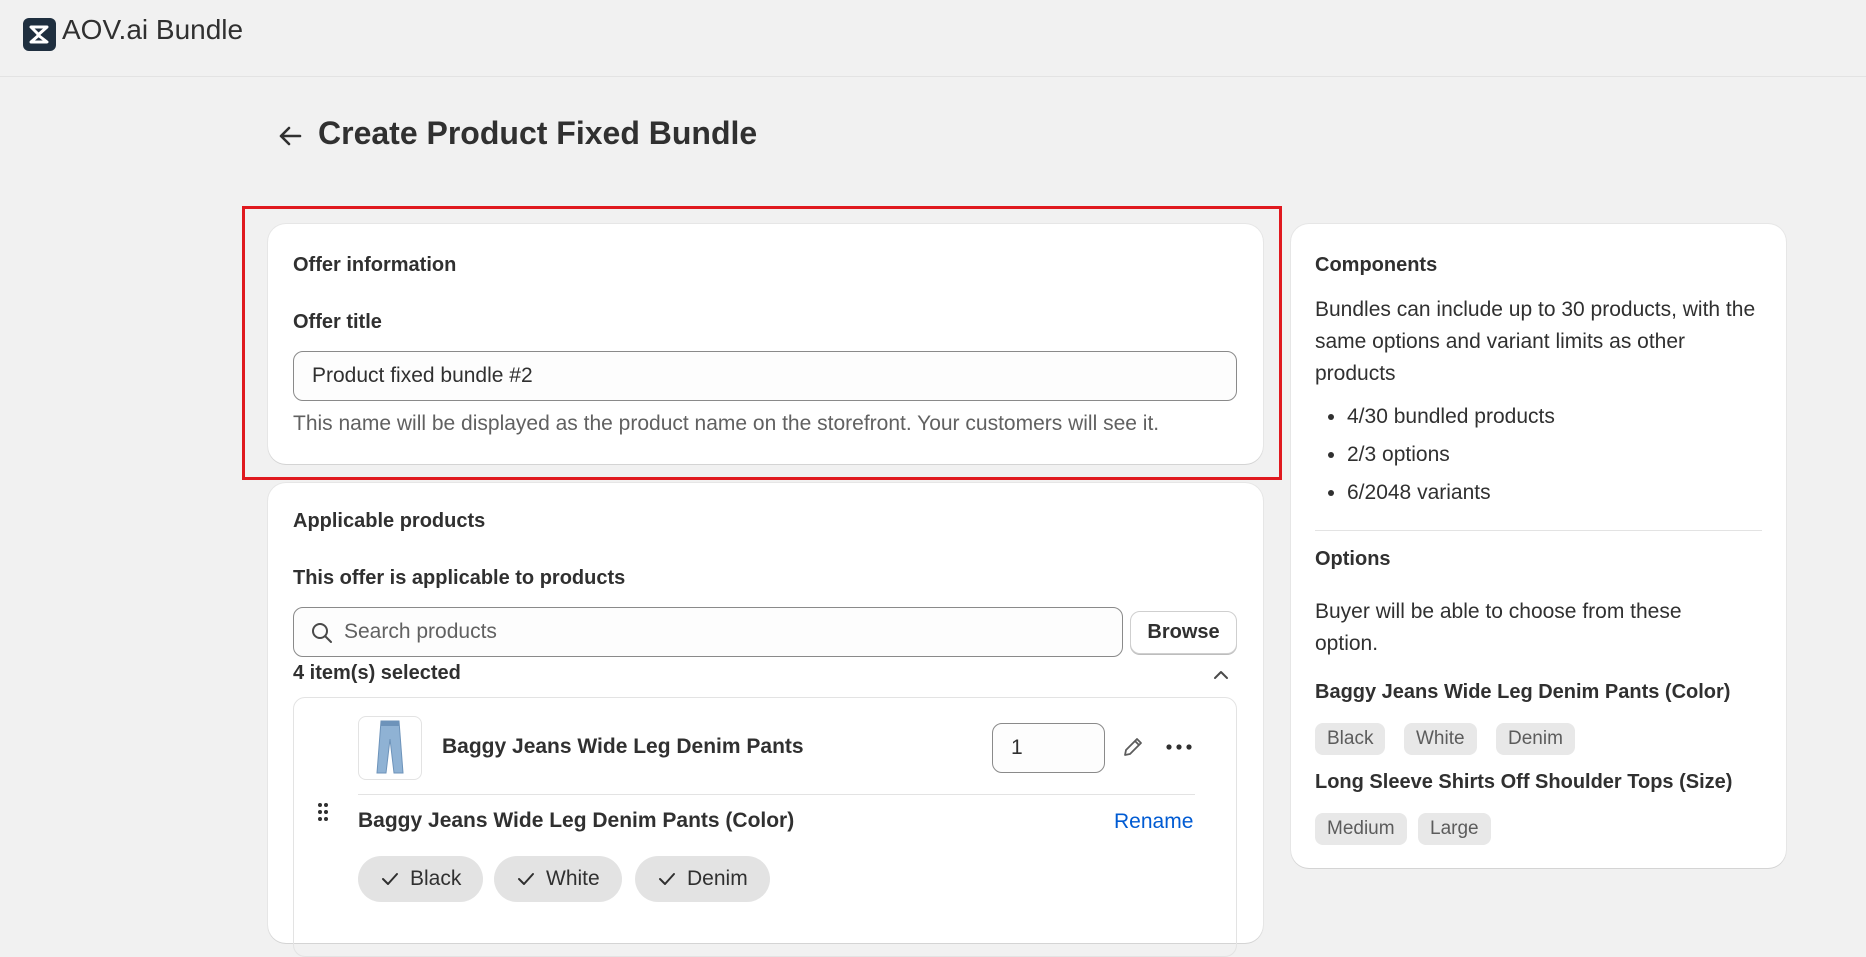 Image resolution: width=1866 pixels, height=957 pixels. I want to click on option-tag: Medium, so click(1361, 829).